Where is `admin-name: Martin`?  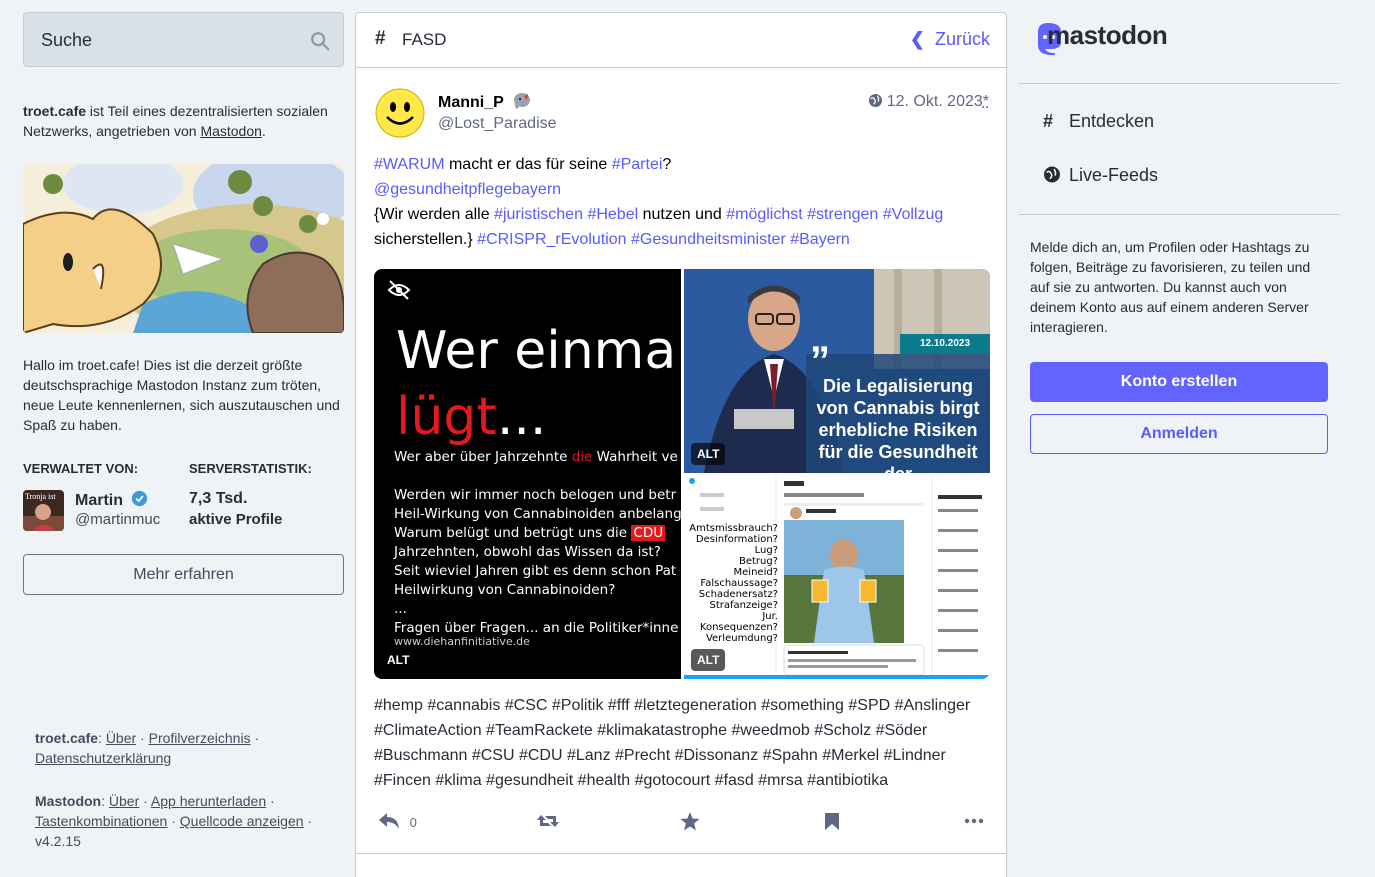
admin-name: Martin is located at coordinates (111, 500).